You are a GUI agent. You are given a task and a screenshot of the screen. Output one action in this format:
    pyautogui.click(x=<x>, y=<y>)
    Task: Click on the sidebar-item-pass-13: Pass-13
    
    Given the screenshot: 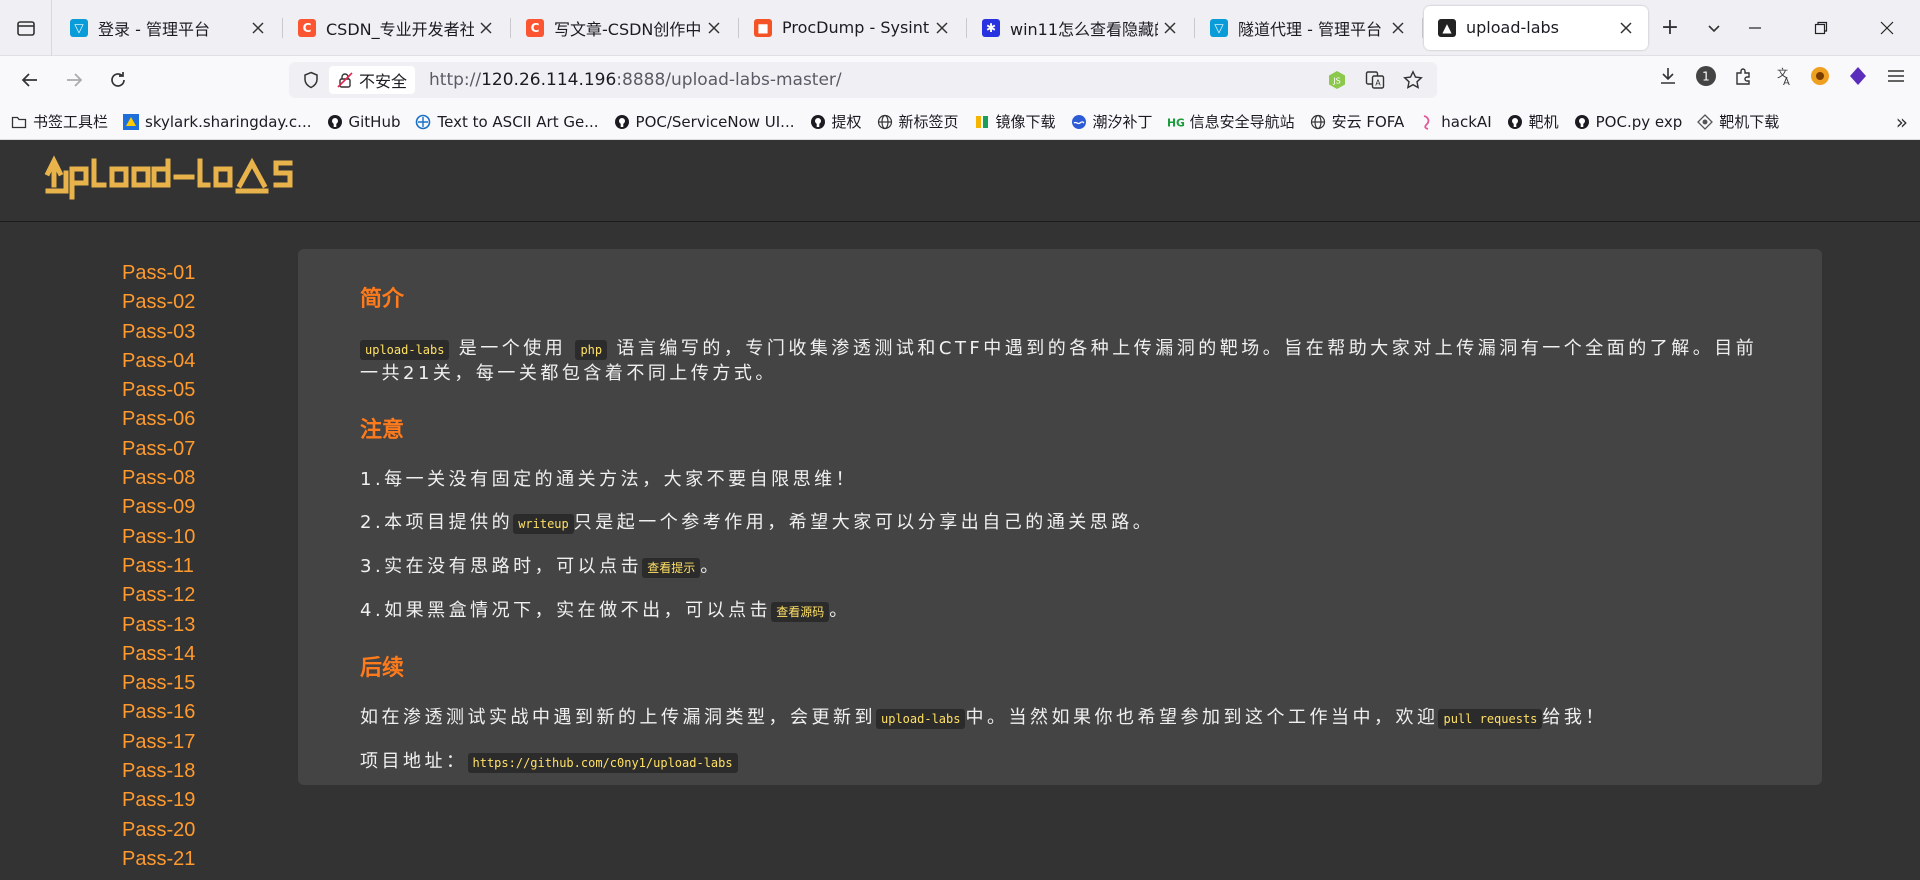 What is the action you would take?
    pyautogui.click(x=158, y=625)
    